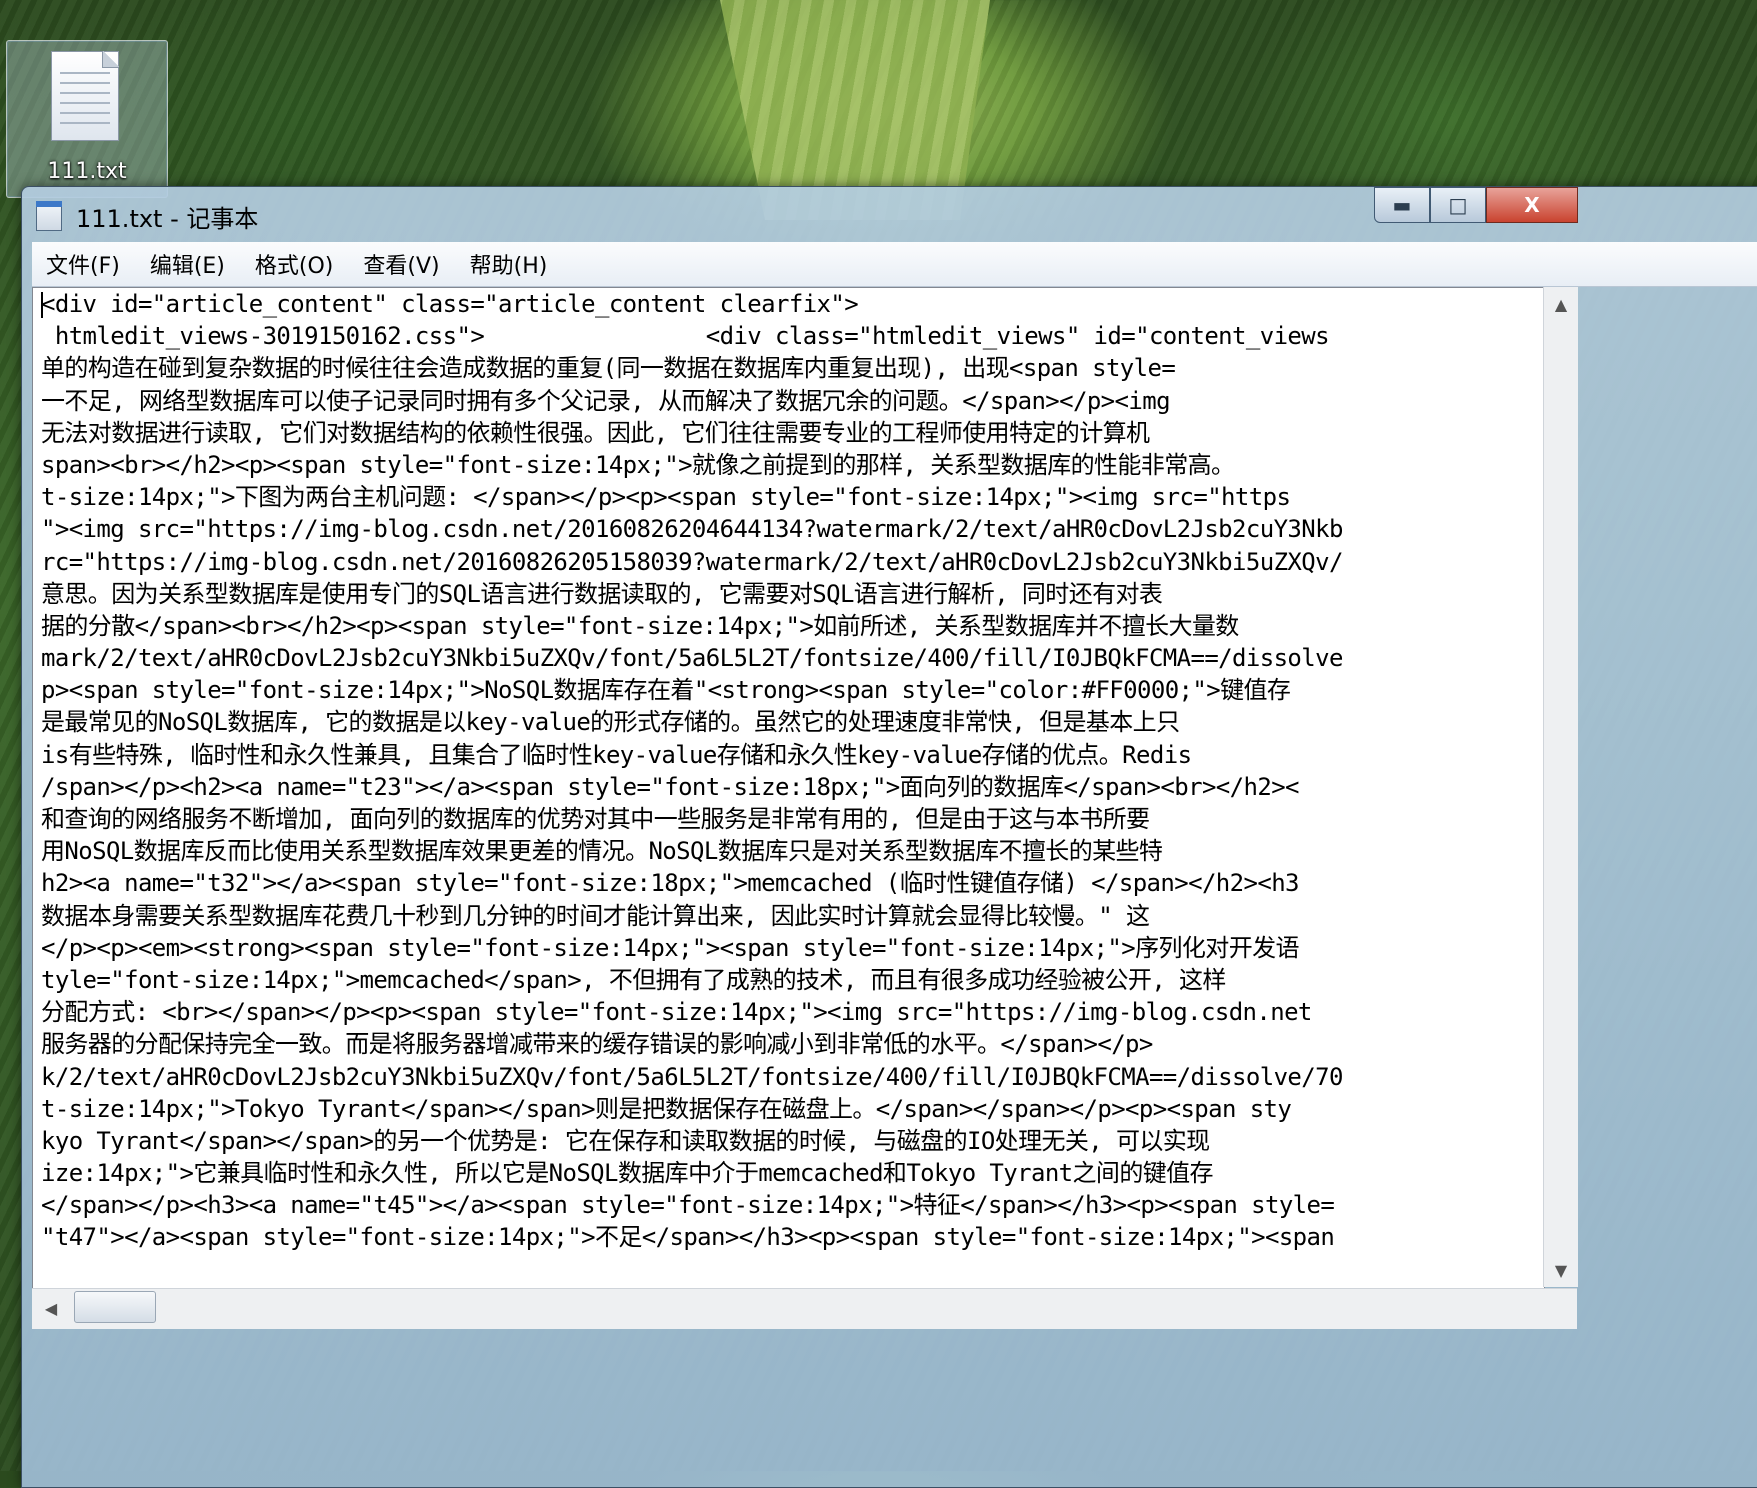  Describe the element at coordinates (1458, 205) in the screenshot. I see `maximize-button: □` at that location.